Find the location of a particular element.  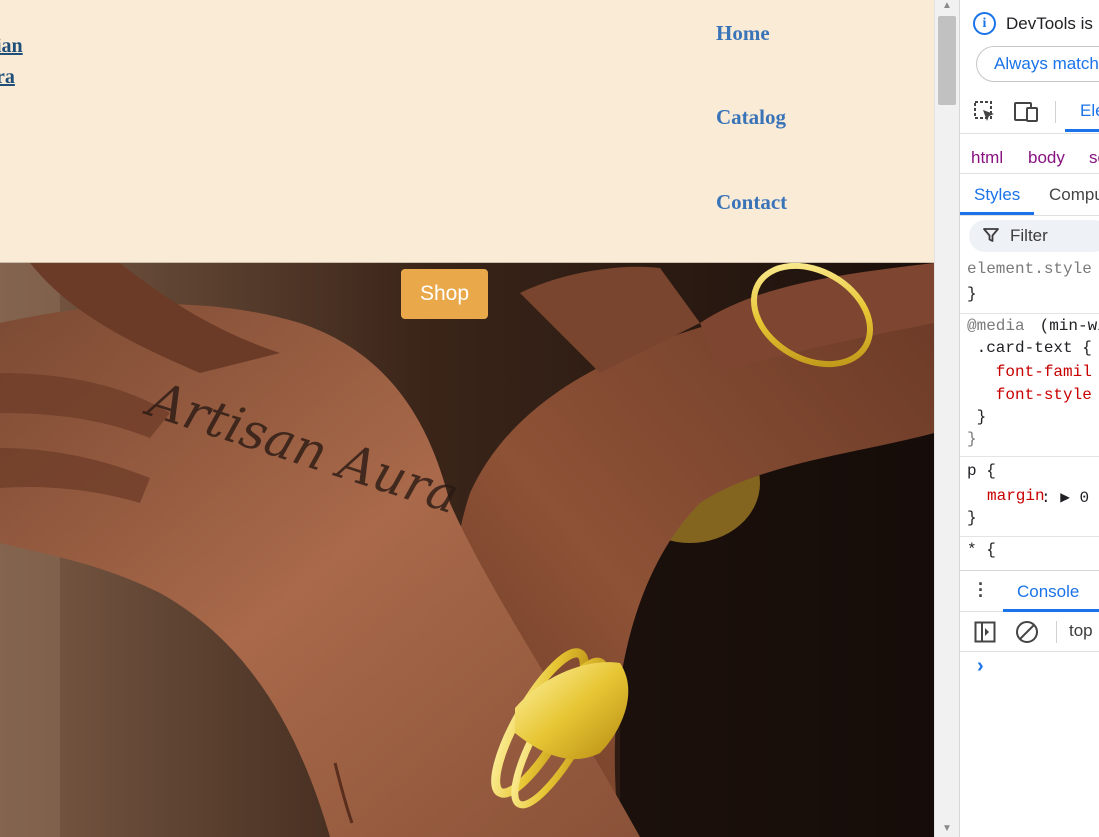

console-context-selector: top is located at coordinates (1081, 631).